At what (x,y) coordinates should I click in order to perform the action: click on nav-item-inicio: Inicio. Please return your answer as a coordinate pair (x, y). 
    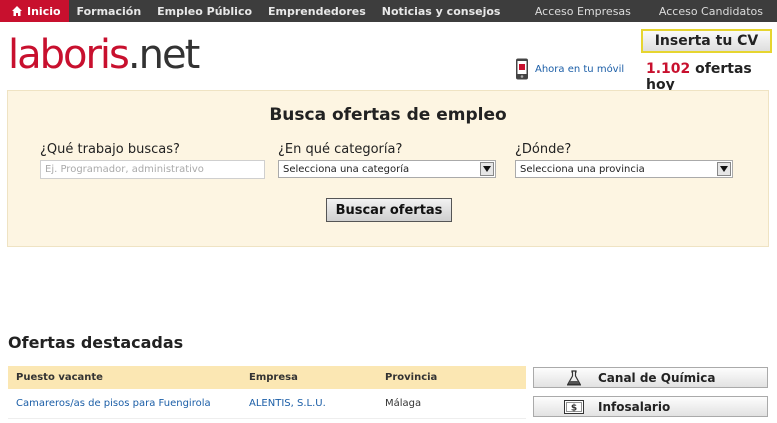
    Looking at the image, I should click on (34, 11).